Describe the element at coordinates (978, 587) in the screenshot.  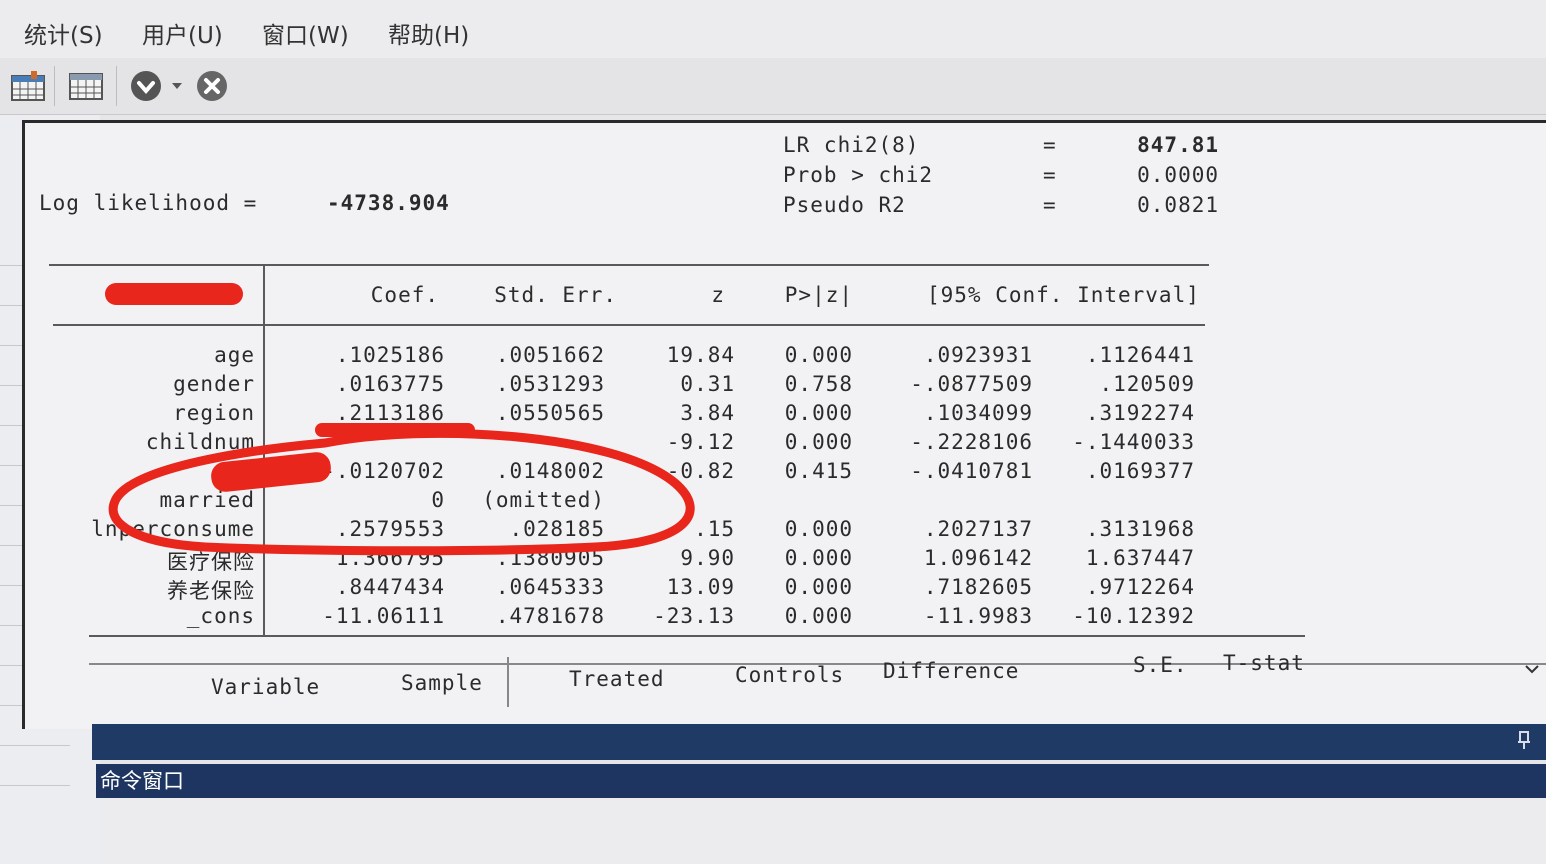
I see `row-ci-low: .7182605` at that location.